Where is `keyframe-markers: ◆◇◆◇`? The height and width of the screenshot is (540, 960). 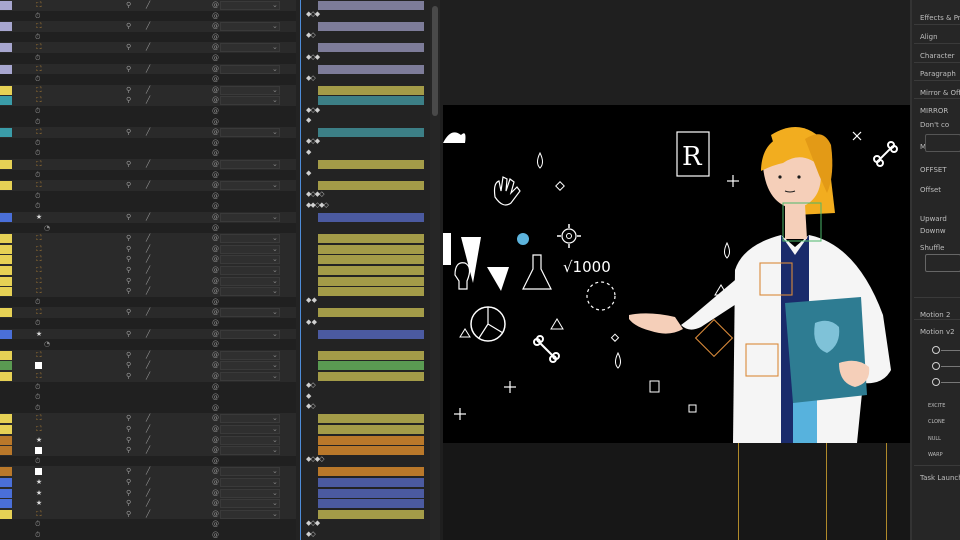 keyframe-markers: ◆◇◆◇ is located at coordinates (315, 194).